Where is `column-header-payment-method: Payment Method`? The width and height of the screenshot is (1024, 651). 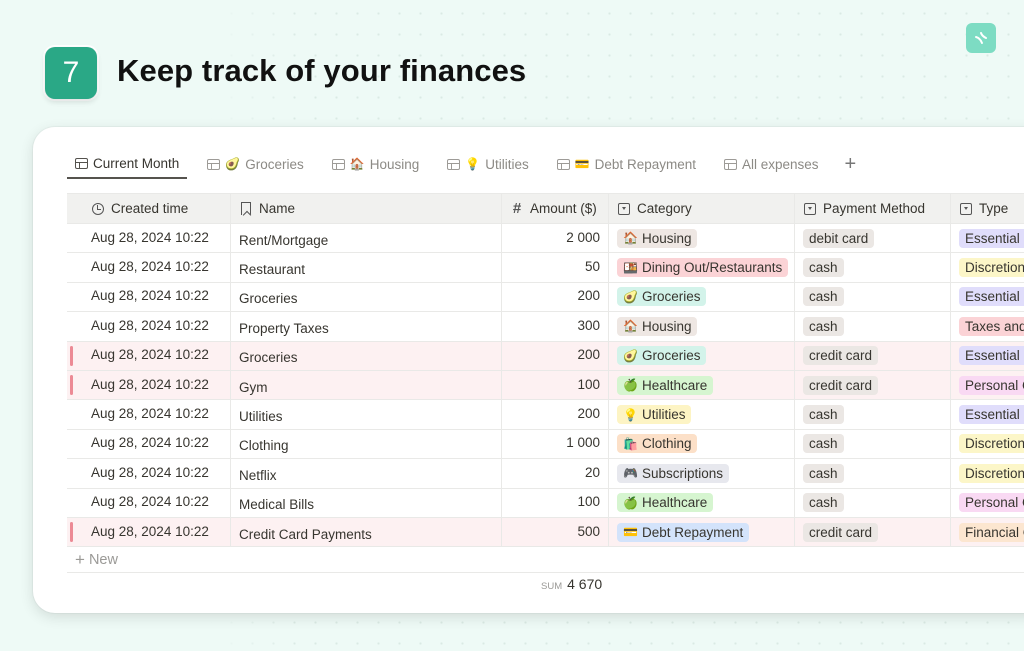
column-header-payment-method: Payment Method is located at coordinates (873, 208).